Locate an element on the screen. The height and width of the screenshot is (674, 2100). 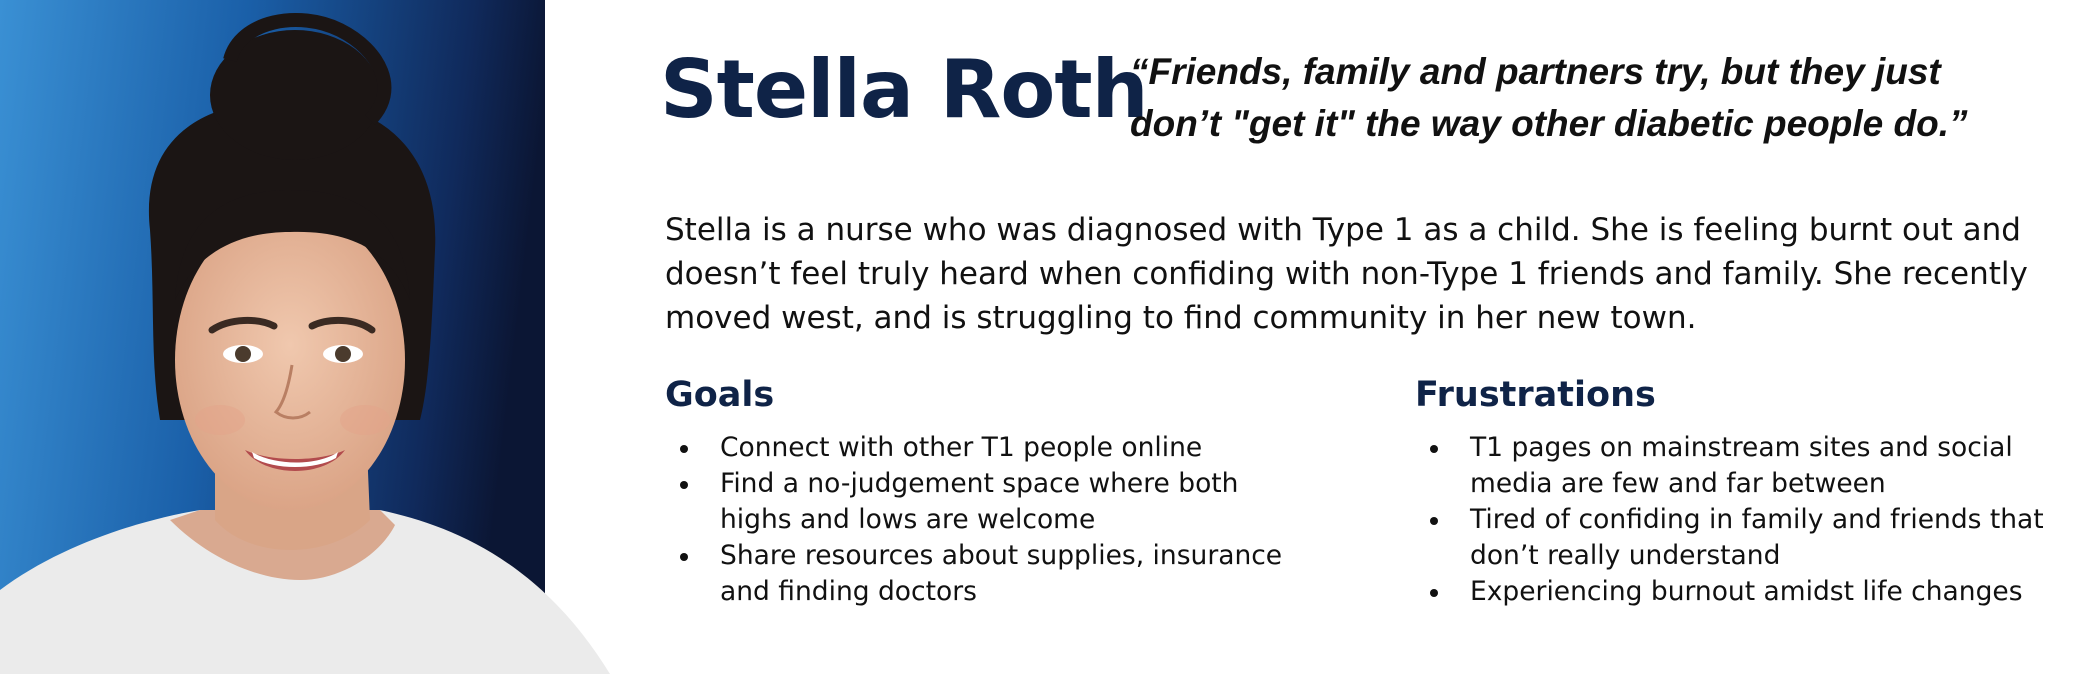
persona-name: Stella Roth is located at coordinates (904, 89).